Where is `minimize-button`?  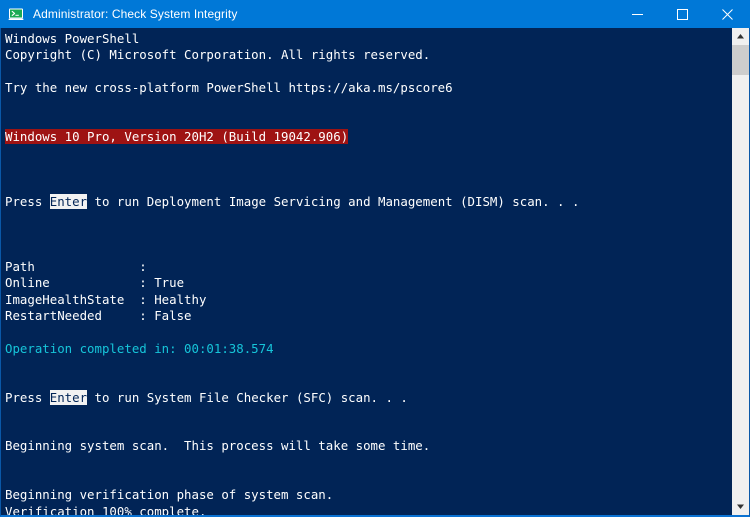
minimize-button is located at coordinates (637, 14).